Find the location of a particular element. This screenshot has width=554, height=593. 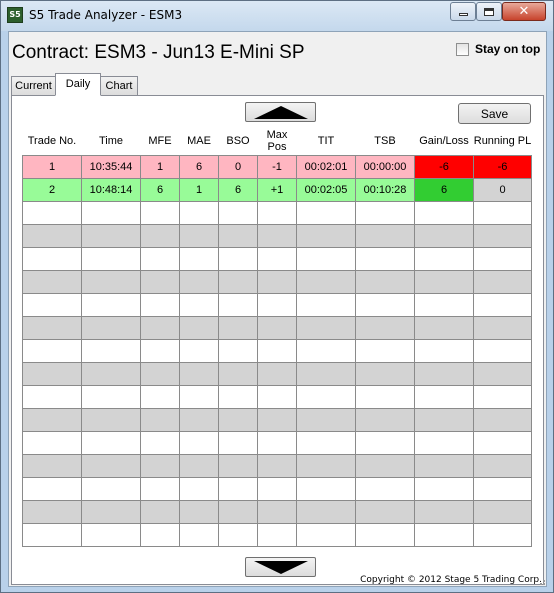

table-cell: 00:02:01 is located at coordinates (326, 166).